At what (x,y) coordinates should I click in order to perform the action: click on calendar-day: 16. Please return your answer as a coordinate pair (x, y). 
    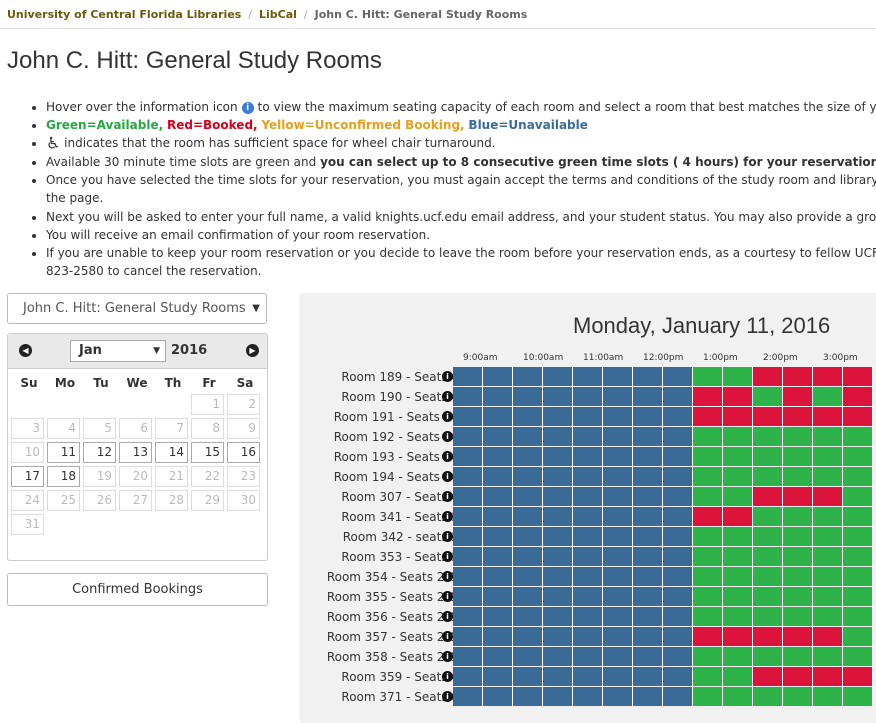
    Looking at the image, I should click on (243, 452).